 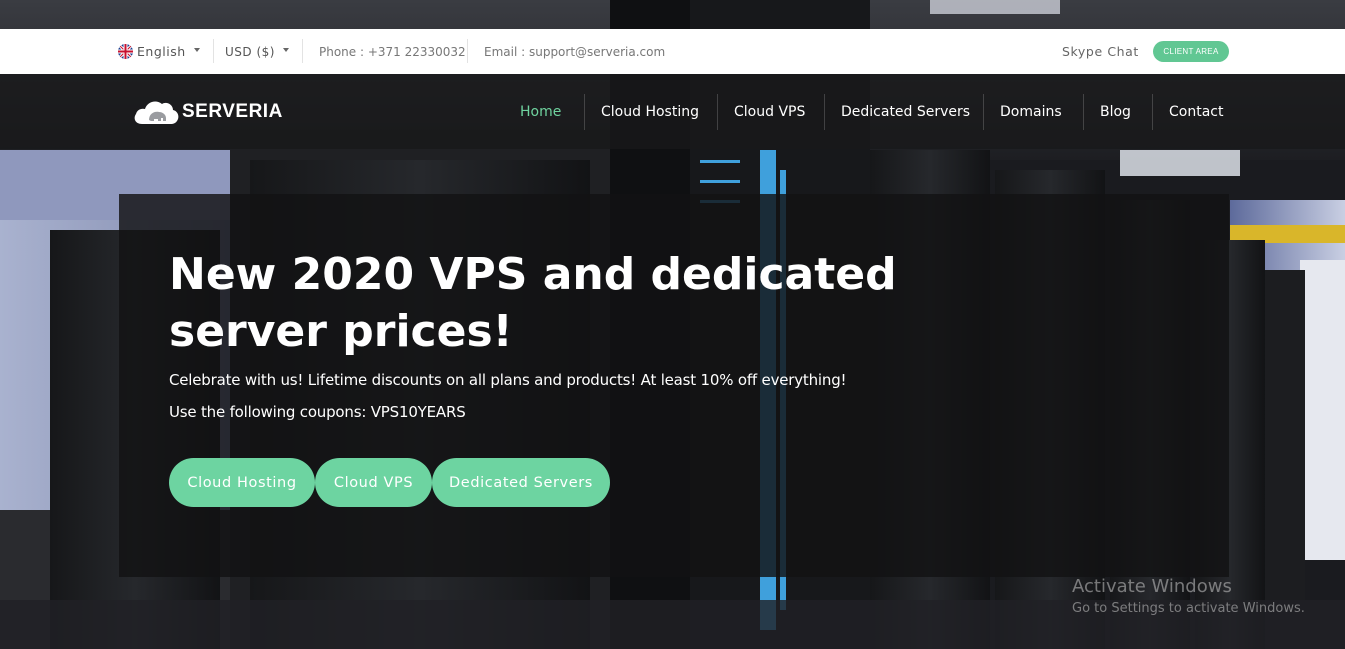 I want to click on nav-dedicated-servers-label: Dedicated Servers, so click(x=906, y=111).